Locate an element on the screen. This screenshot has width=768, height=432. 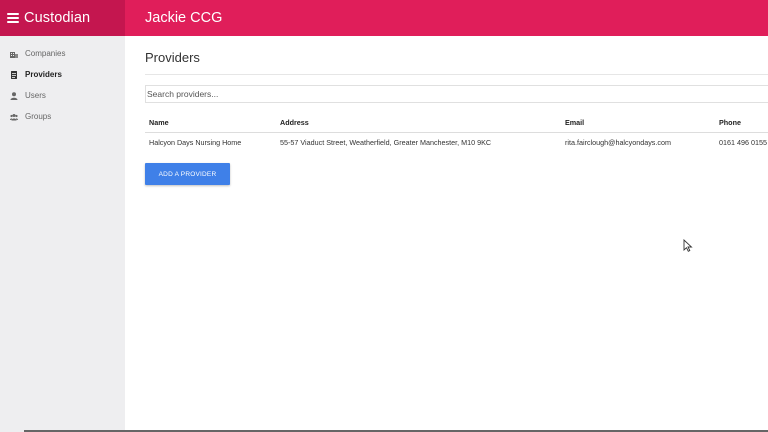
column-header-email: Email is located at coordinates (638, 123).